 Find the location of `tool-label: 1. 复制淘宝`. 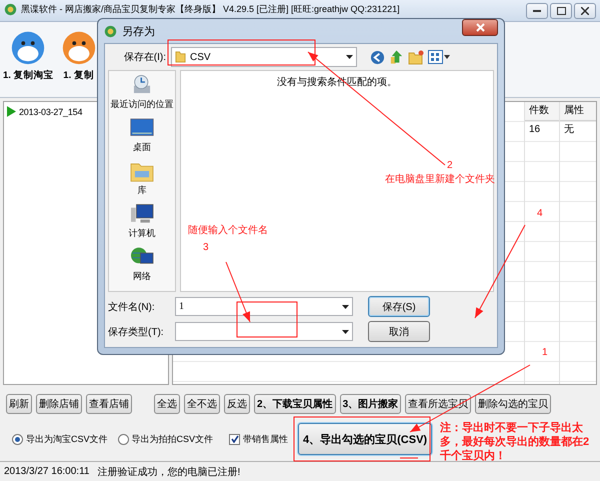

tool-label: 1. 复制淘宝 is located at coordinates (28, 75).